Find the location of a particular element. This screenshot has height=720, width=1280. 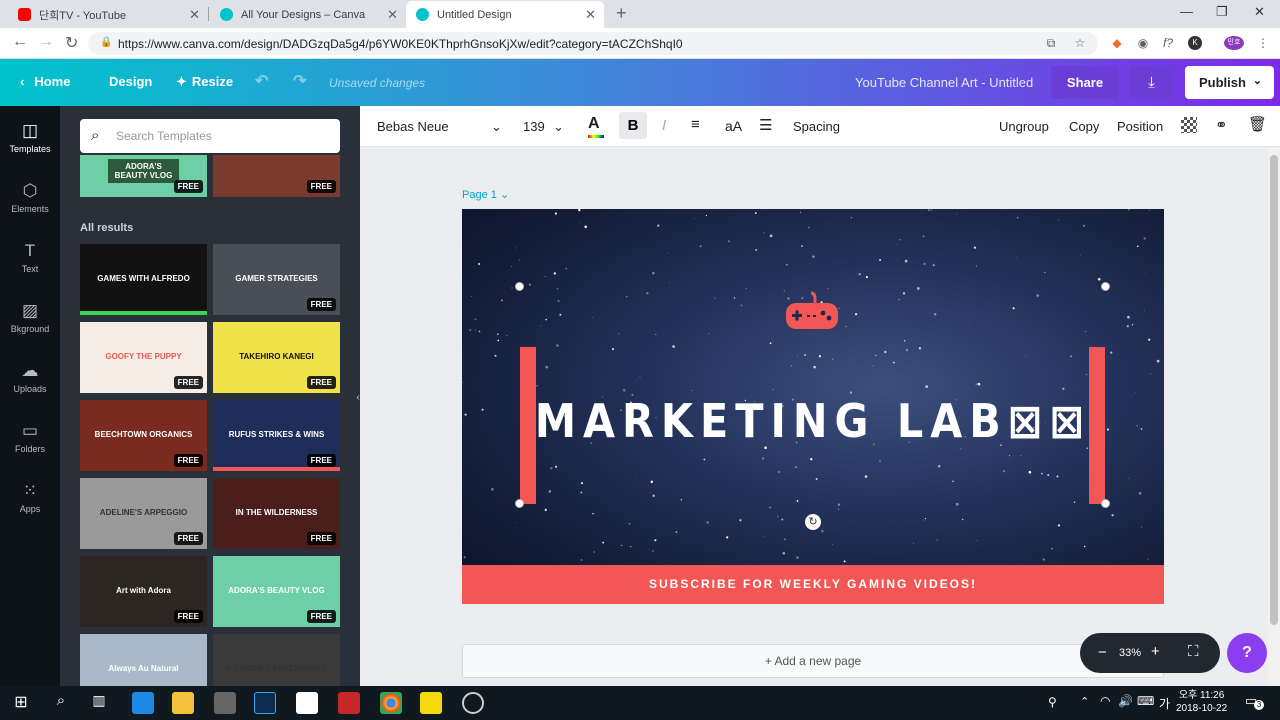

design-menu-button: Design is located at coordinates (130, 81).